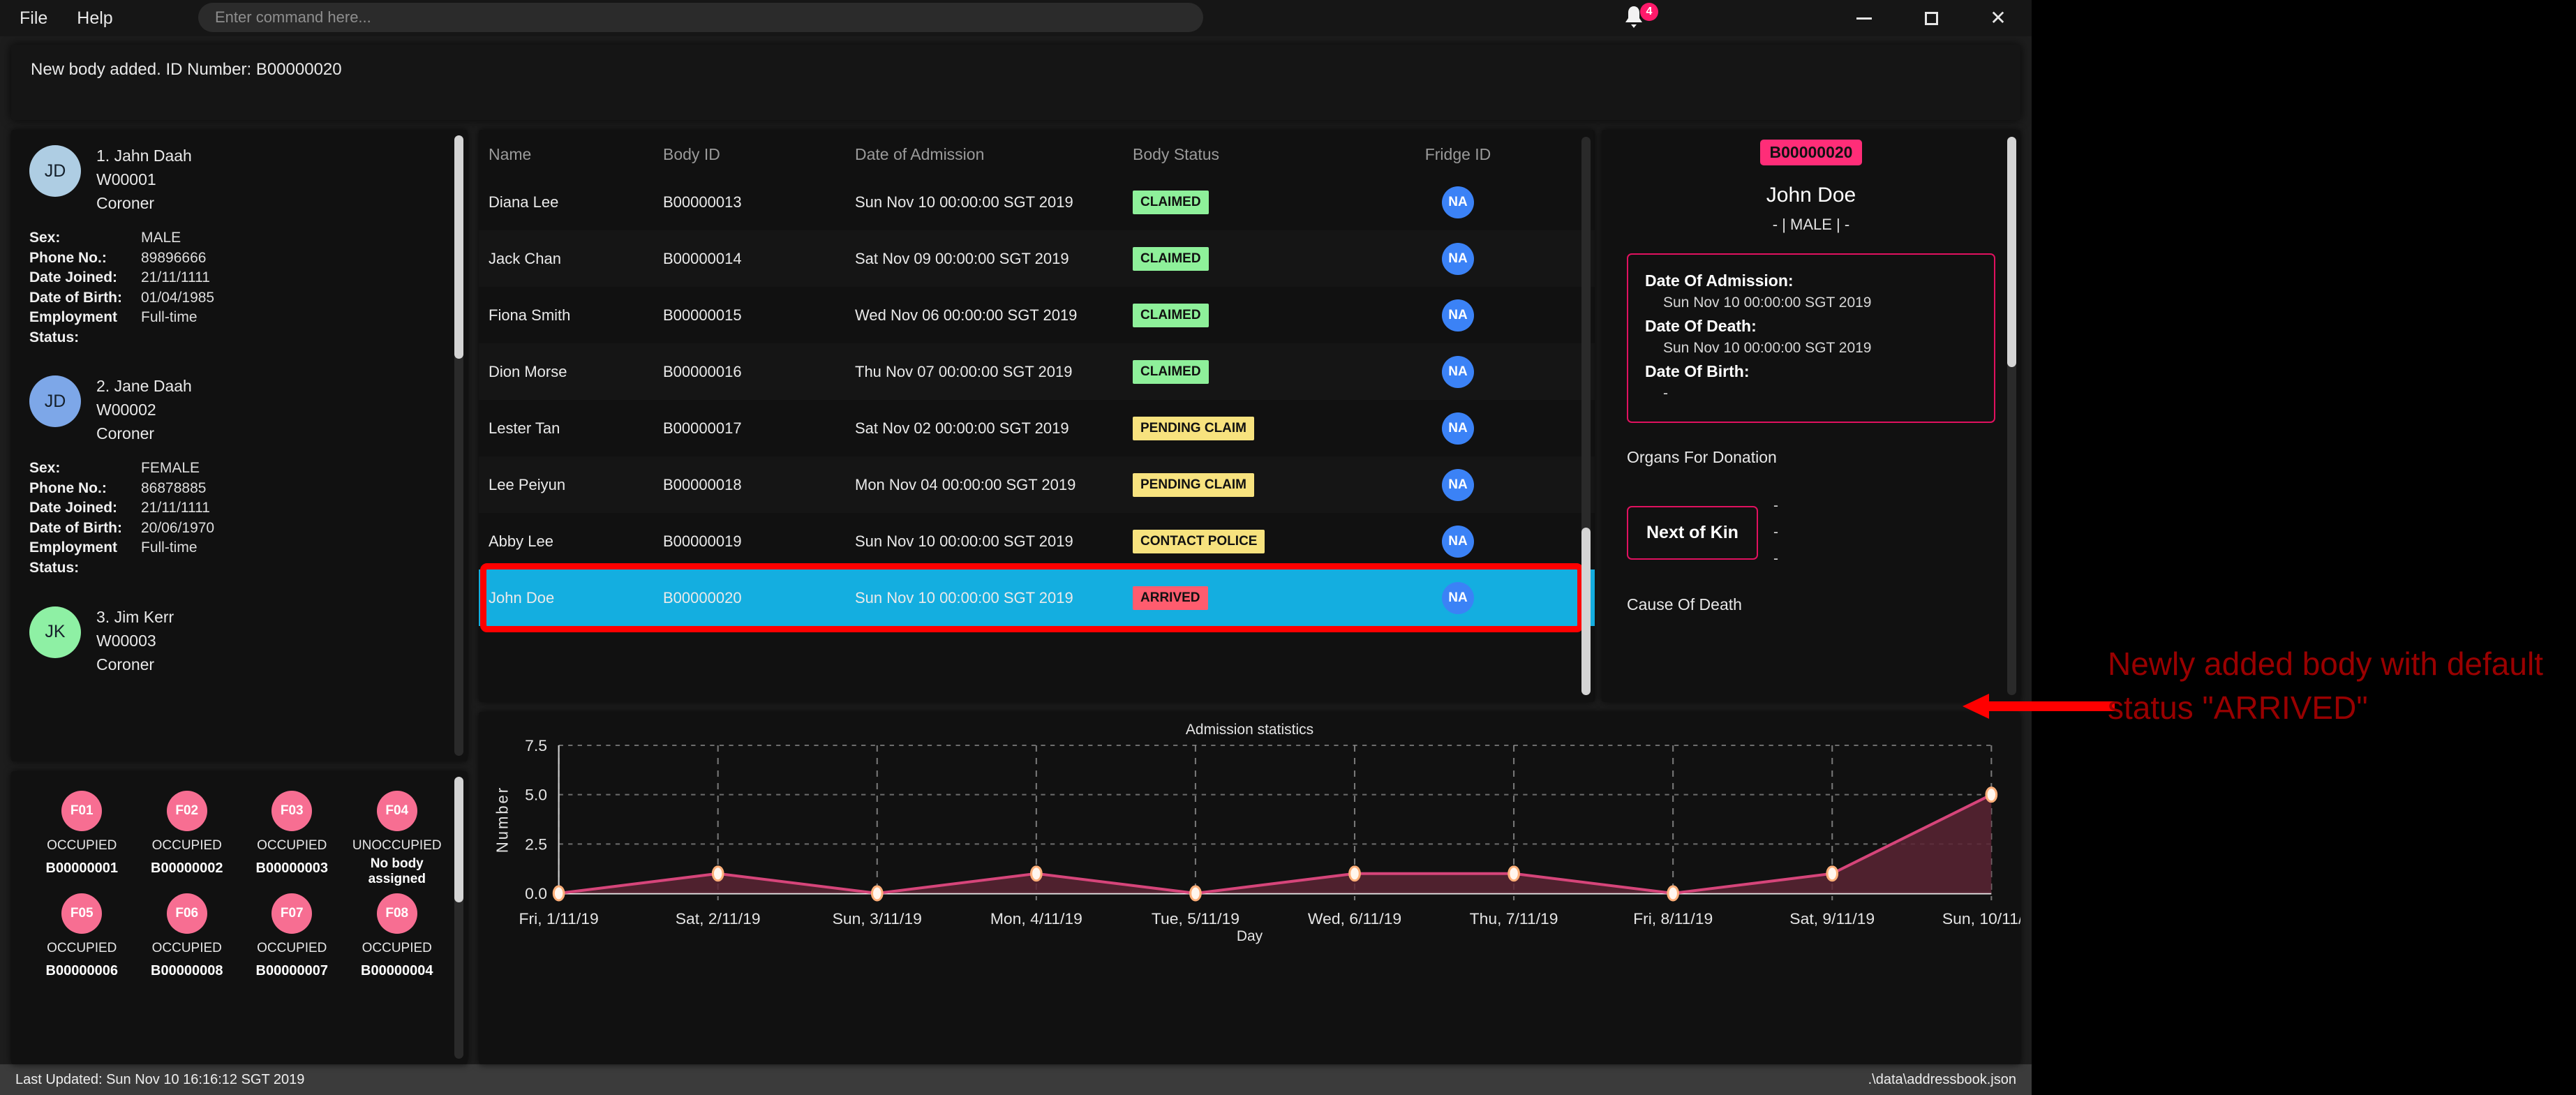 This screenshot has height=1095, width=2576. I want to click on menu-item-help: Help, so click(94, 18).